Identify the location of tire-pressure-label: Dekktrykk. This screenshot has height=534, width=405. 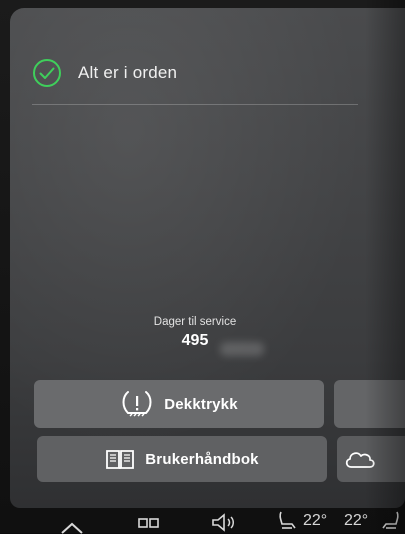
(201, 404).